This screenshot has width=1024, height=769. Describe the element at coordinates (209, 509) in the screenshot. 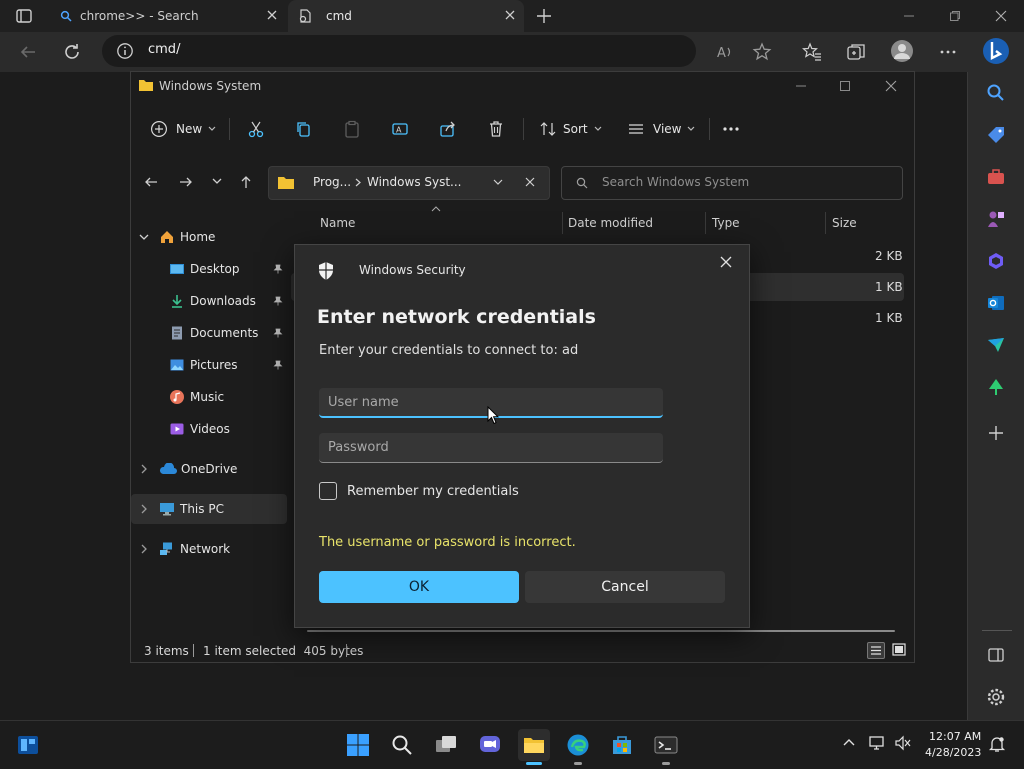

I see `nav-item-this-pc: This PC` at that location.